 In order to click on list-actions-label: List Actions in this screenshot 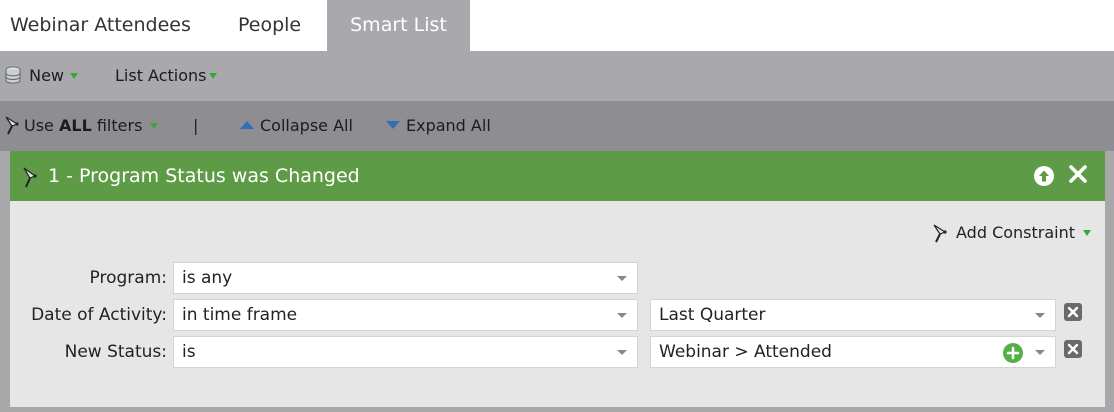, I will do `click(161, 75)`.